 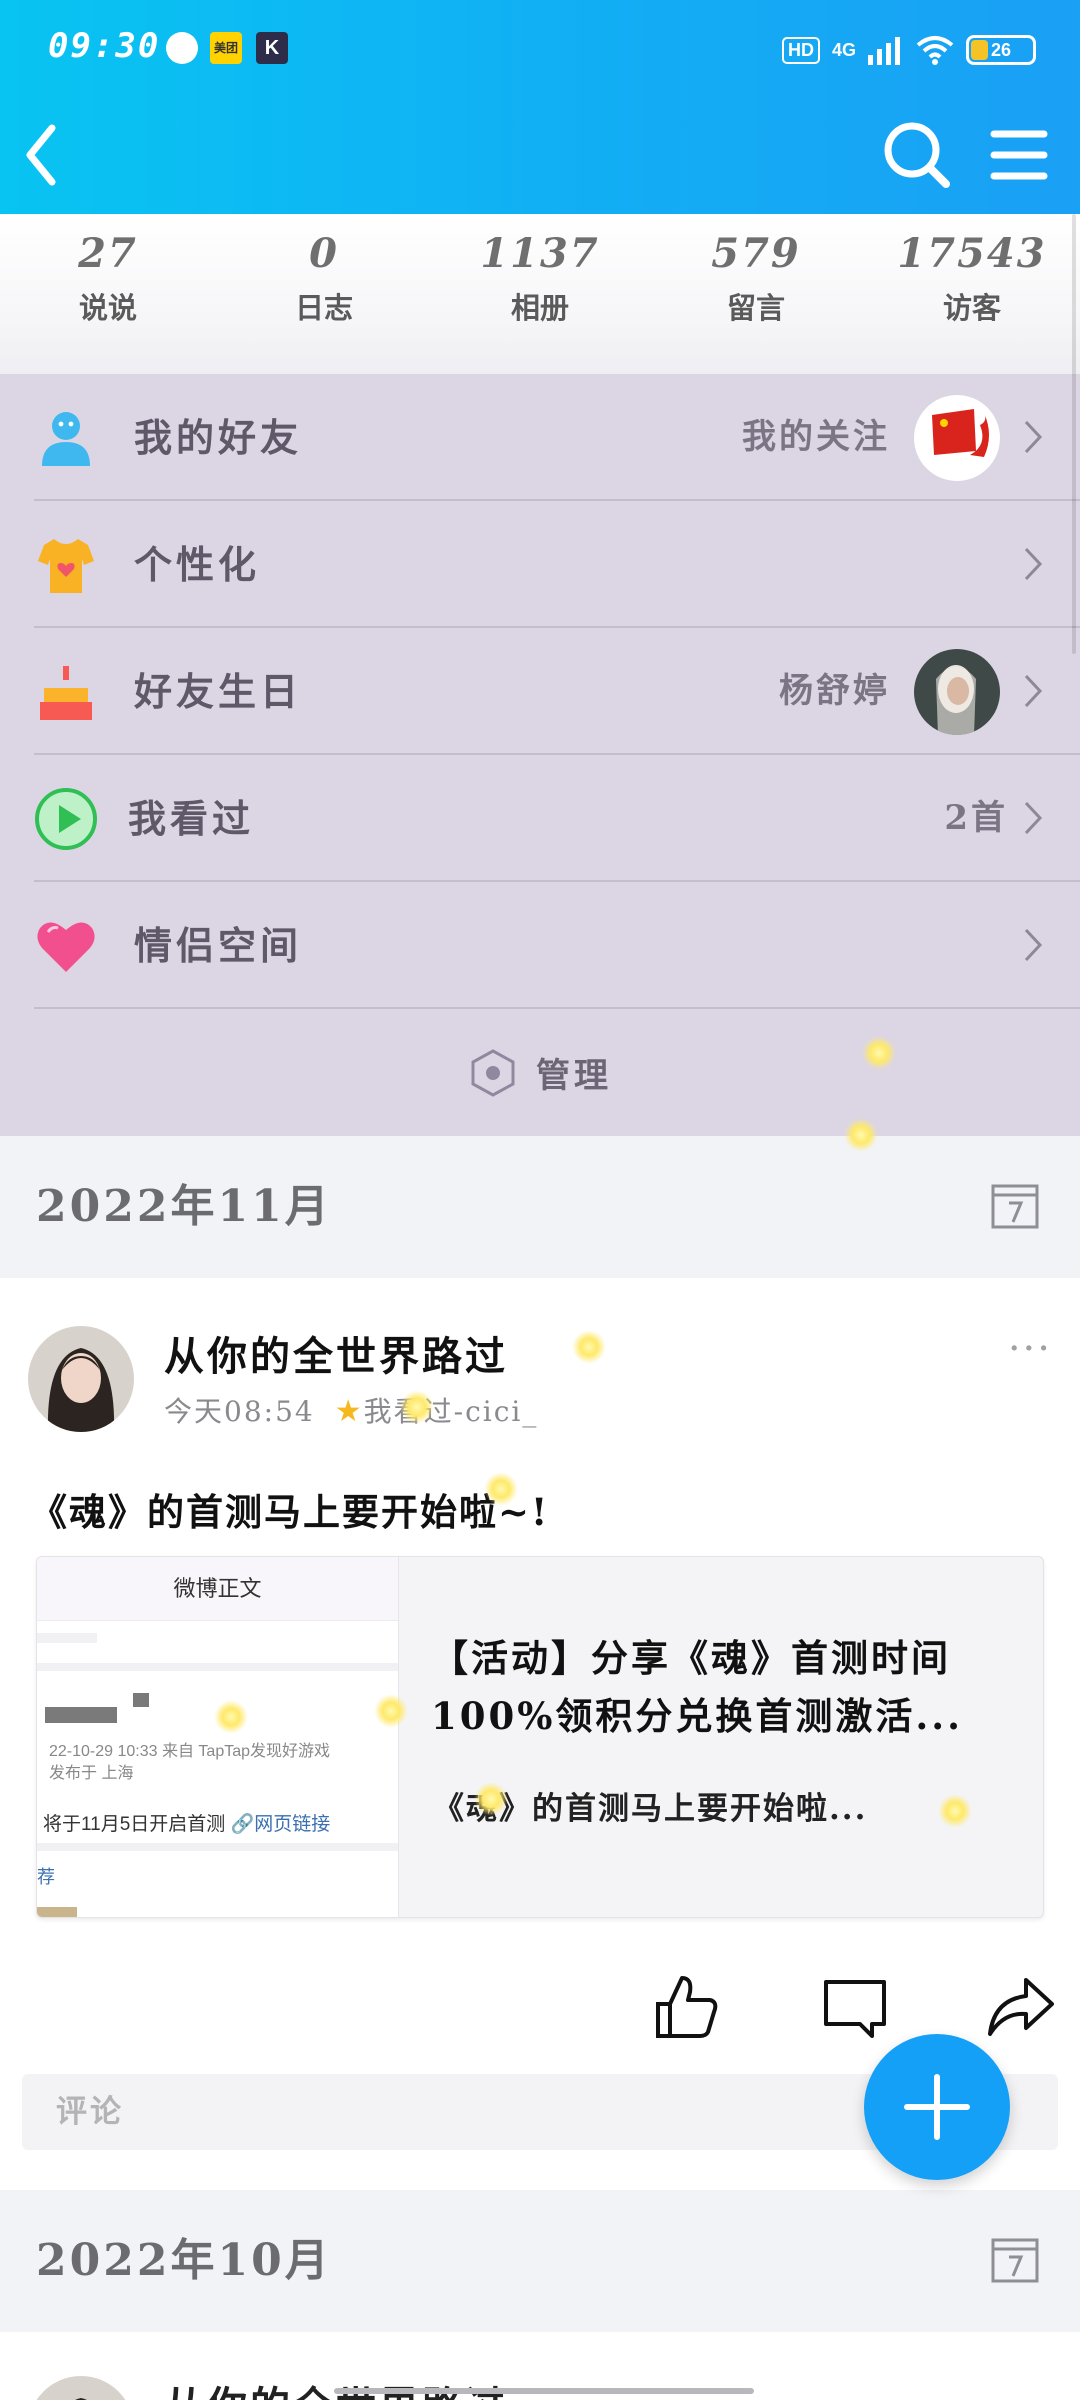 What do you see at coordinates (540, 253) in the screenshot?
I see `stat-count: 1137` at bounding box center [540, 253].